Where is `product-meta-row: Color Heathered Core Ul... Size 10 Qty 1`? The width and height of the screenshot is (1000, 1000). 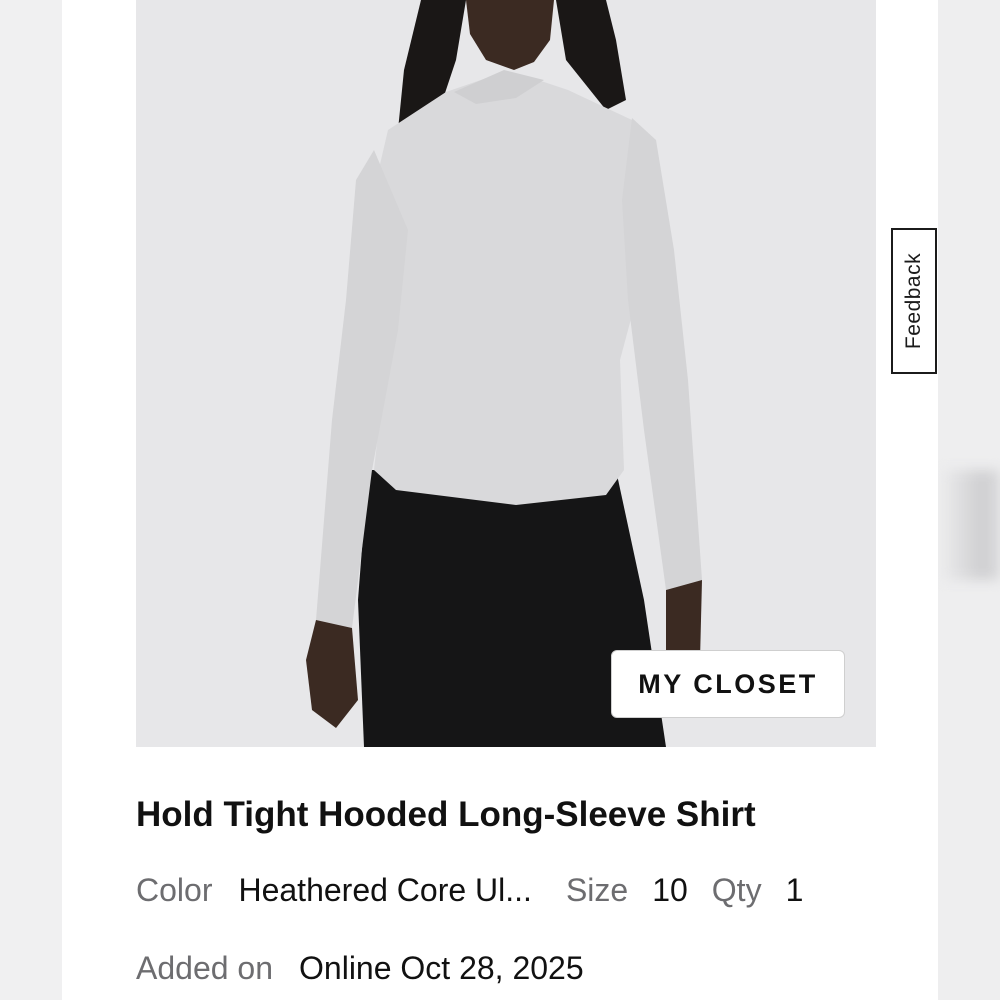 product-meta-row: Color Heathered Core Ul... Size 10 Qty 1 is located at coordinates (469, 890).